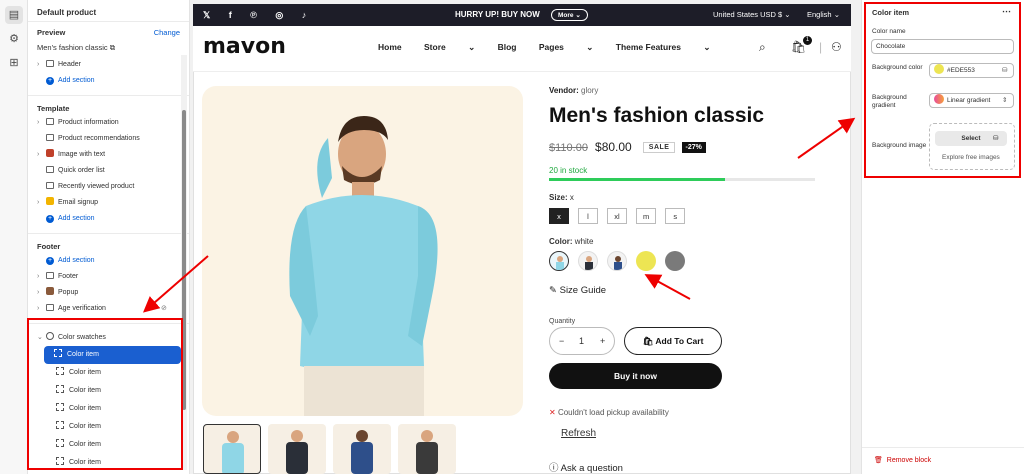 Image resolution: width=1024 pixels, height=474 pixels. What do you see at coordinates (673, 341) in the screenshot?
I see `add-to-cart-button: 🛍 Add To Cart` at bounding box center [673, 341].